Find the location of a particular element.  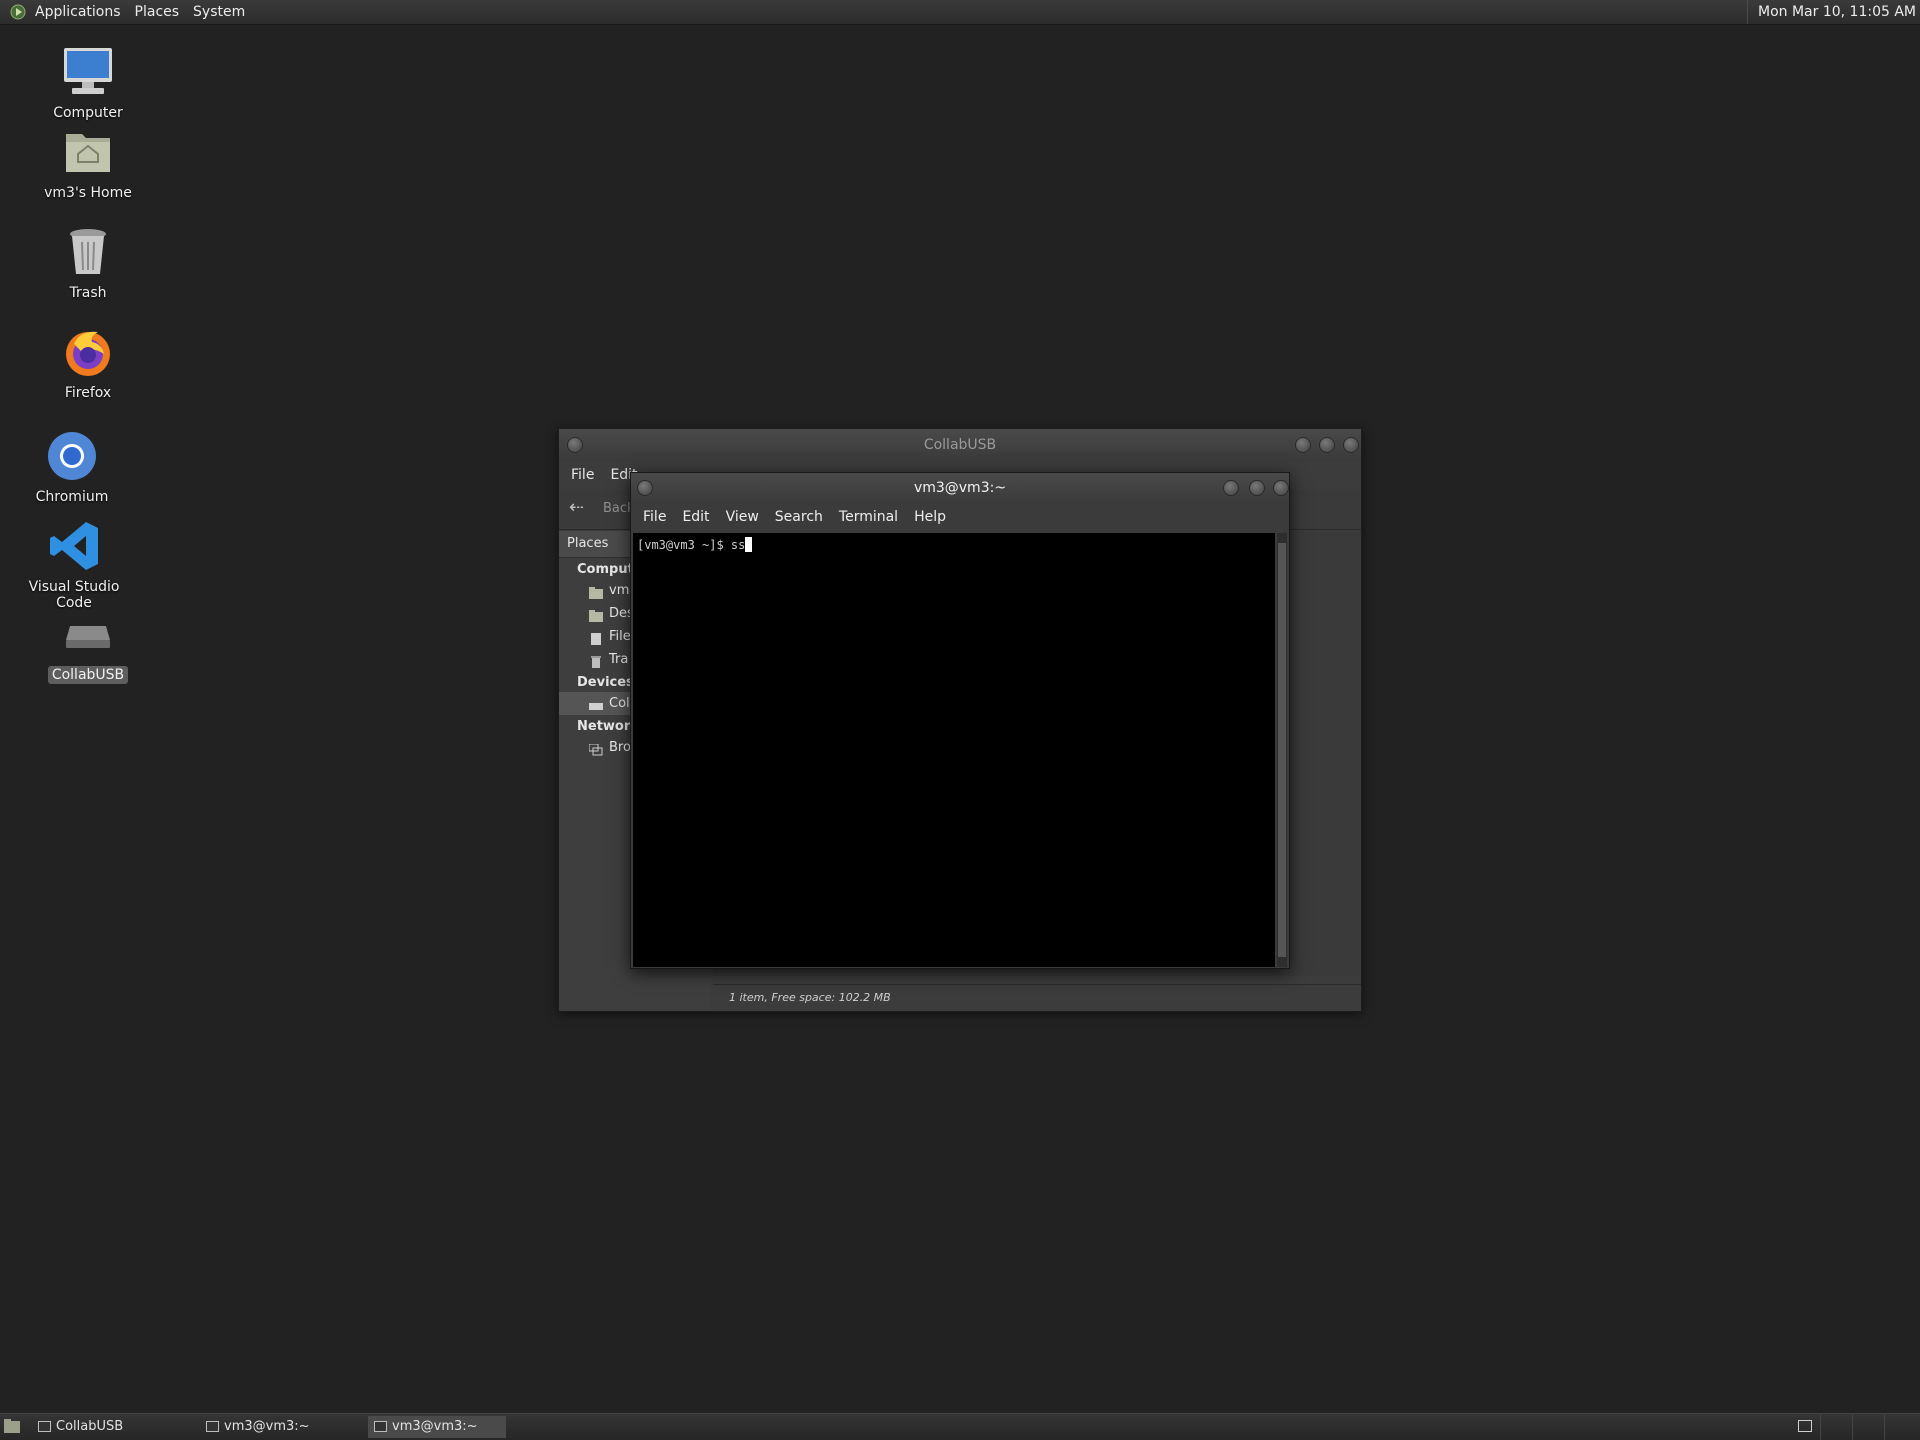

desktop-icon-trash: Trash is located at coordinates (88, 263).